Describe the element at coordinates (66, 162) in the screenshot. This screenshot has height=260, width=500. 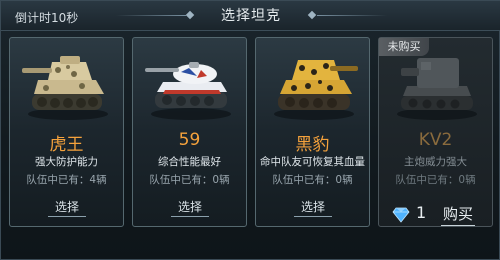
I see `tank-description: 强大防护能力` at that location.